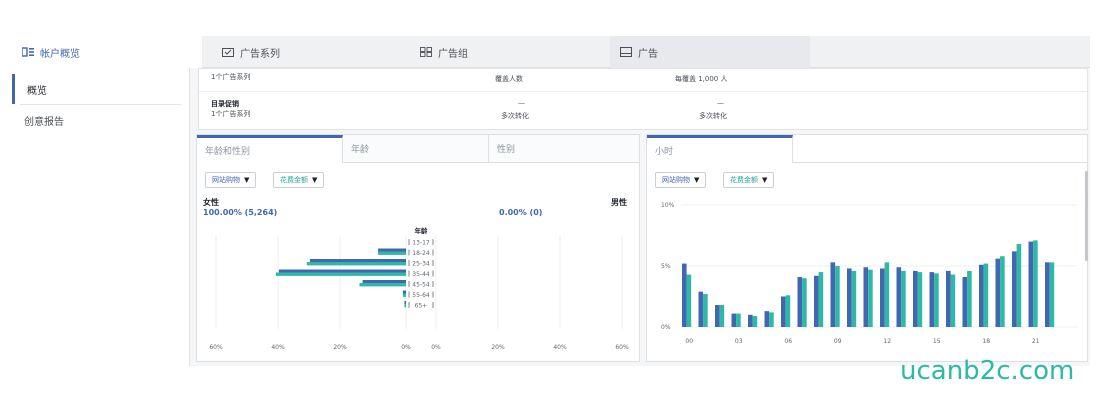  What do you see at coordinates (27, 52) in the screenshot?
I see `account-overview-icon` at bounding box center [27, 52].